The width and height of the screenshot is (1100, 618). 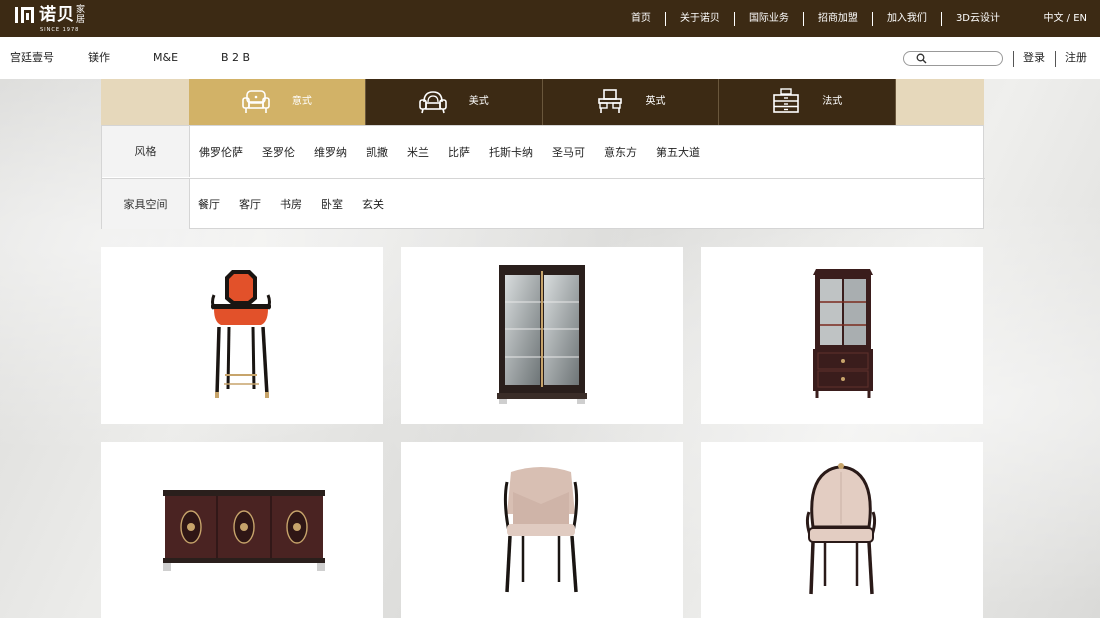 I want to click on bar-stool-image, so click(x=241, y=334).